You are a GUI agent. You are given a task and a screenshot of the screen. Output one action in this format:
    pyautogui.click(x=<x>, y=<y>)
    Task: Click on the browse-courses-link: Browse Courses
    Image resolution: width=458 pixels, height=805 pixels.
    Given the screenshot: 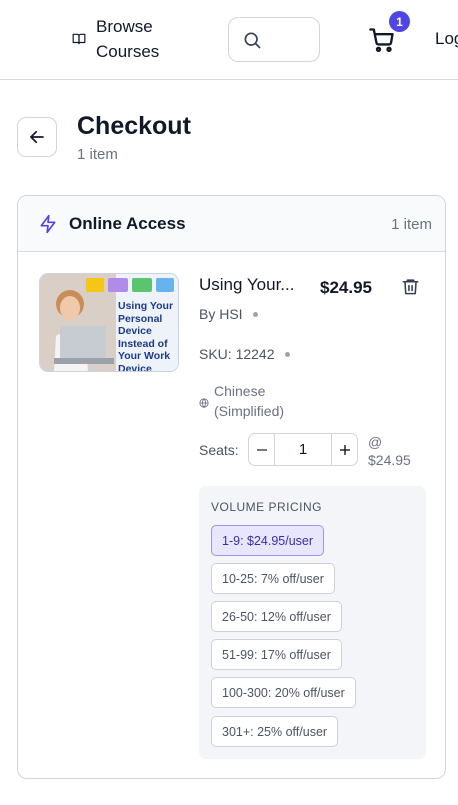 What is the action you would take?
    pyautogui.click(x=124, y=39)
    